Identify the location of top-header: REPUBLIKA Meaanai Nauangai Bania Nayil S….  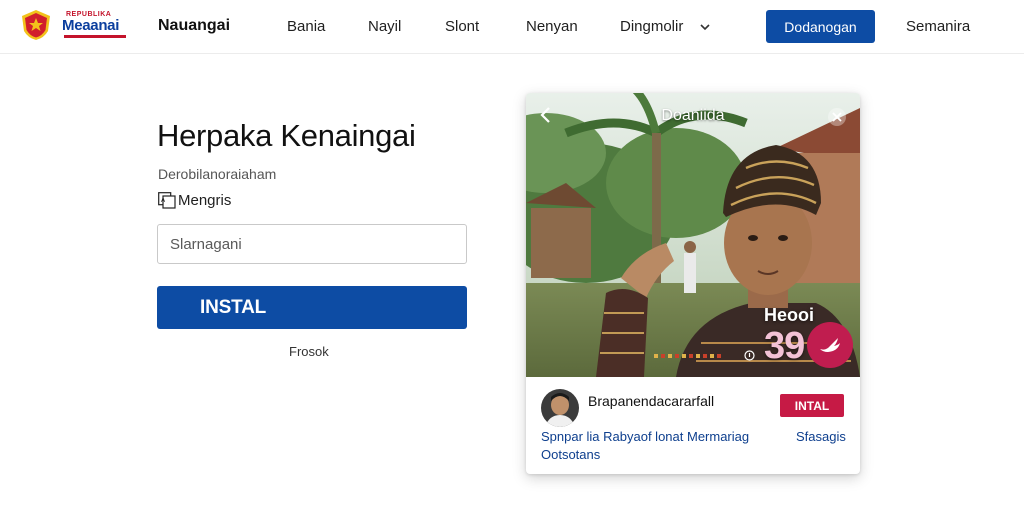
(512, 27).